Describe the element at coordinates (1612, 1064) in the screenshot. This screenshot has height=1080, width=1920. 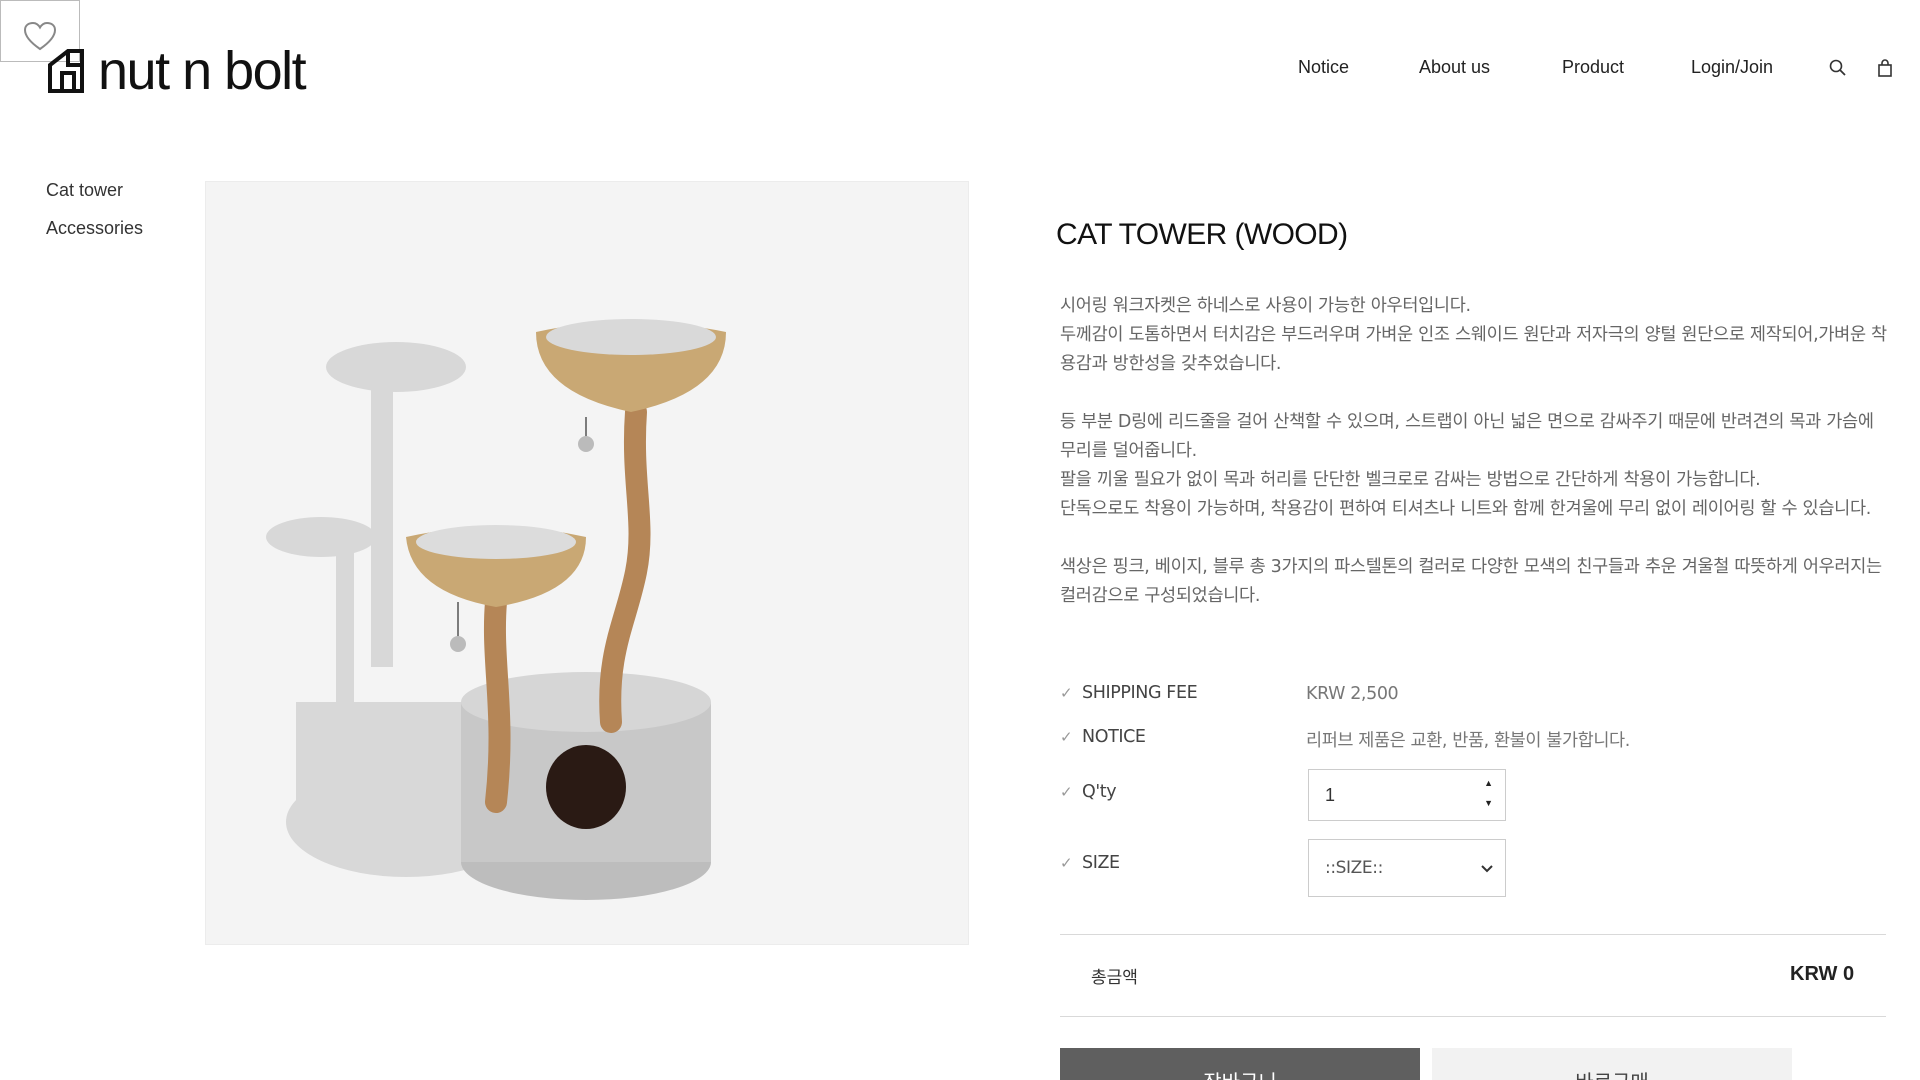
I see `buy-now-button: 바로구매` at that location.